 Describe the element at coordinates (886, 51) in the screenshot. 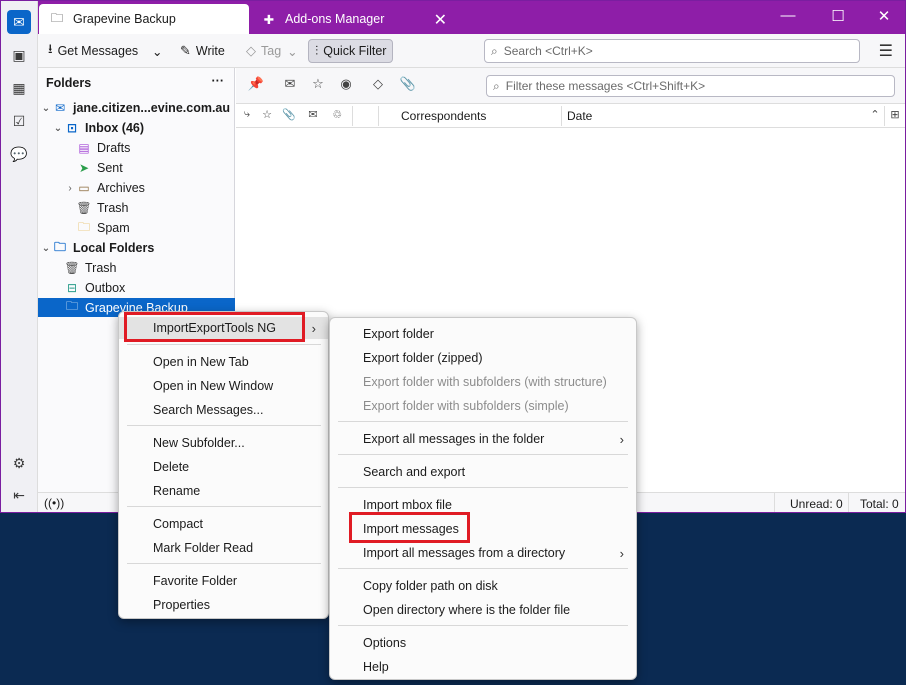

I see `hamburger-menu-icon: ☰` at that location.